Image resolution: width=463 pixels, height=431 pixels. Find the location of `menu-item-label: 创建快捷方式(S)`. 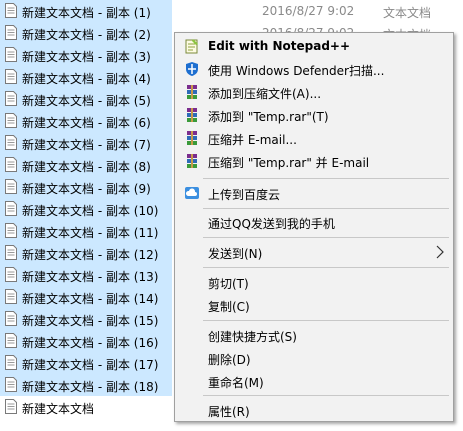

menu-item-label: 创建快捷方式(S) is located at coordinates (252, 337).